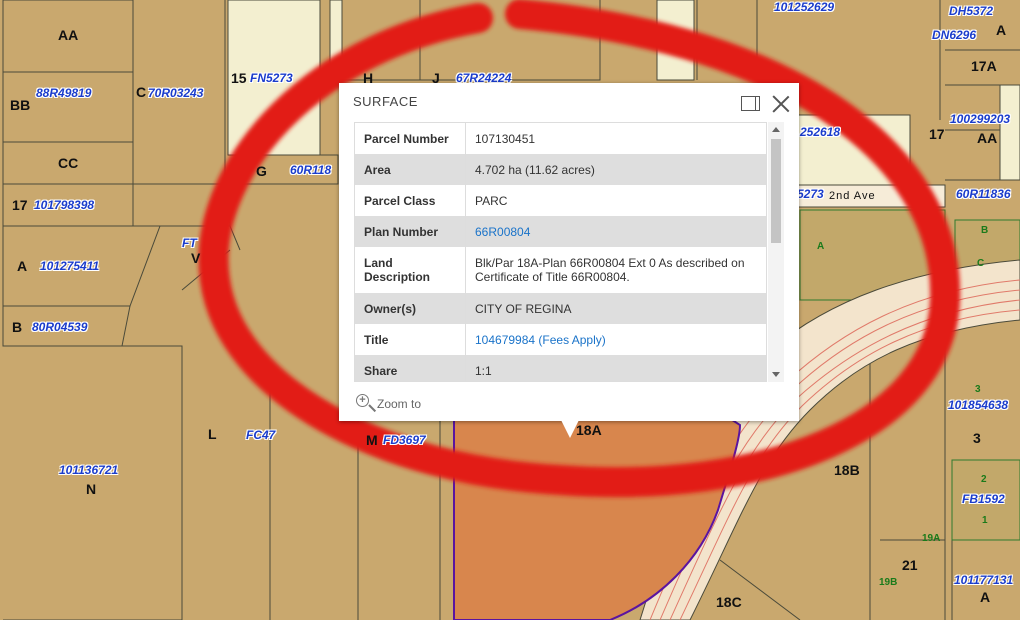 The width and height of the screenshot is (1020, 620). Describe the element at coordinates (776, 252) in the screenshot. I see `table-scrollbar` at that location.